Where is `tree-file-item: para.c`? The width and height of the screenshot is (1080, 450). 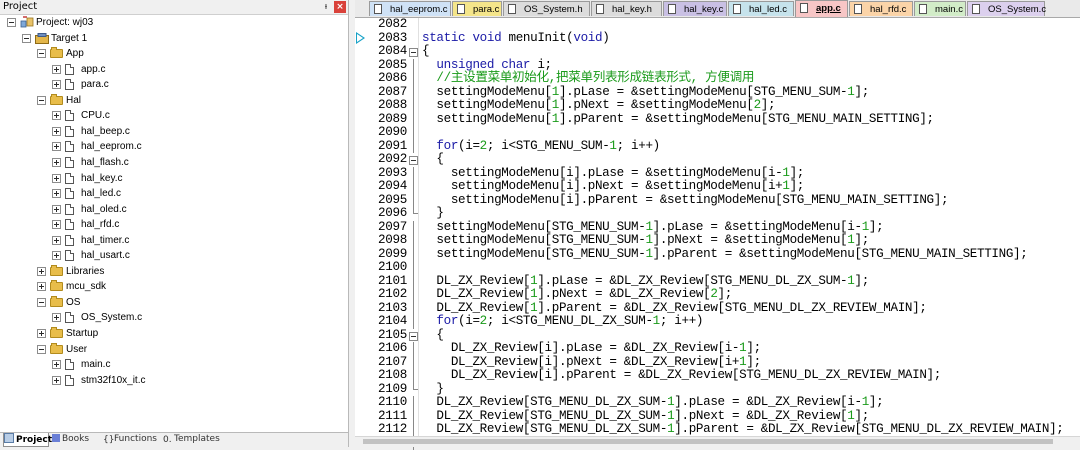 tree-file-item: para.c is located at coordinates (170, 84).